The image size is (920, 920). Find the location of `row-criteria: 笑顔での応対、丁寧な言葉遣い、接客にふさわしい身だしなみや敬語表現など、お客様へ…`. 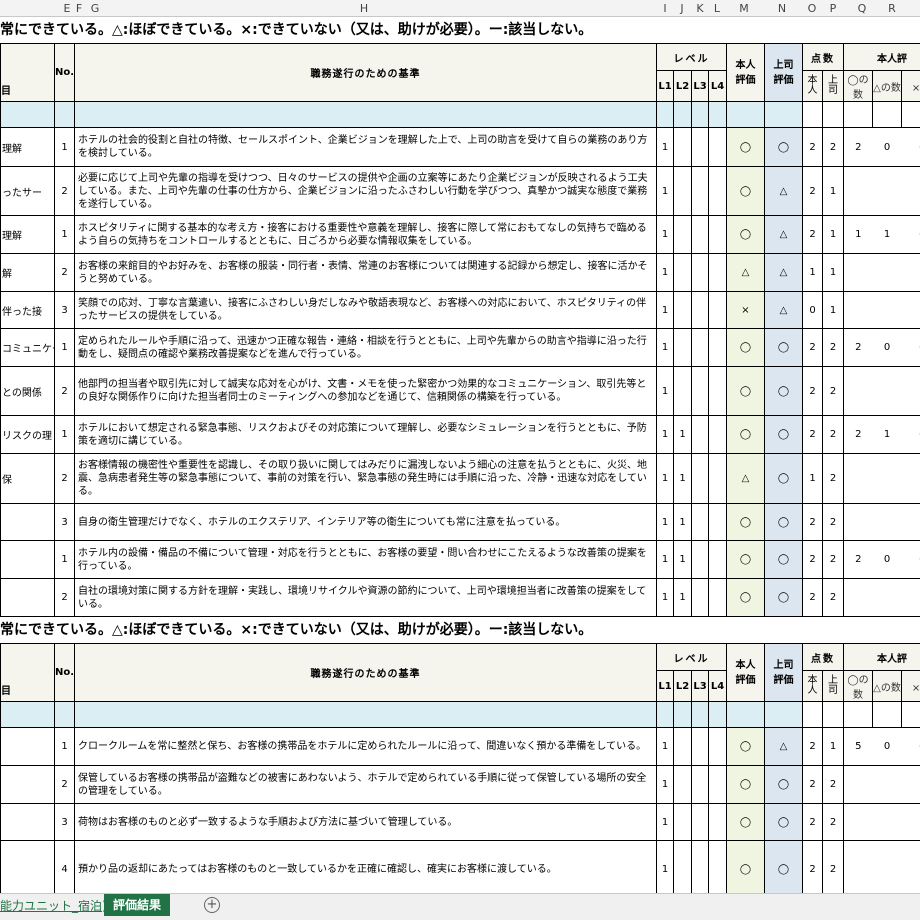

row-criteria: 笑顔での応対、丁寧な言葉遣い、接客にふさわしい身だしなみや敬語表現など、お客様へ… is located at coordinates (365, 310).